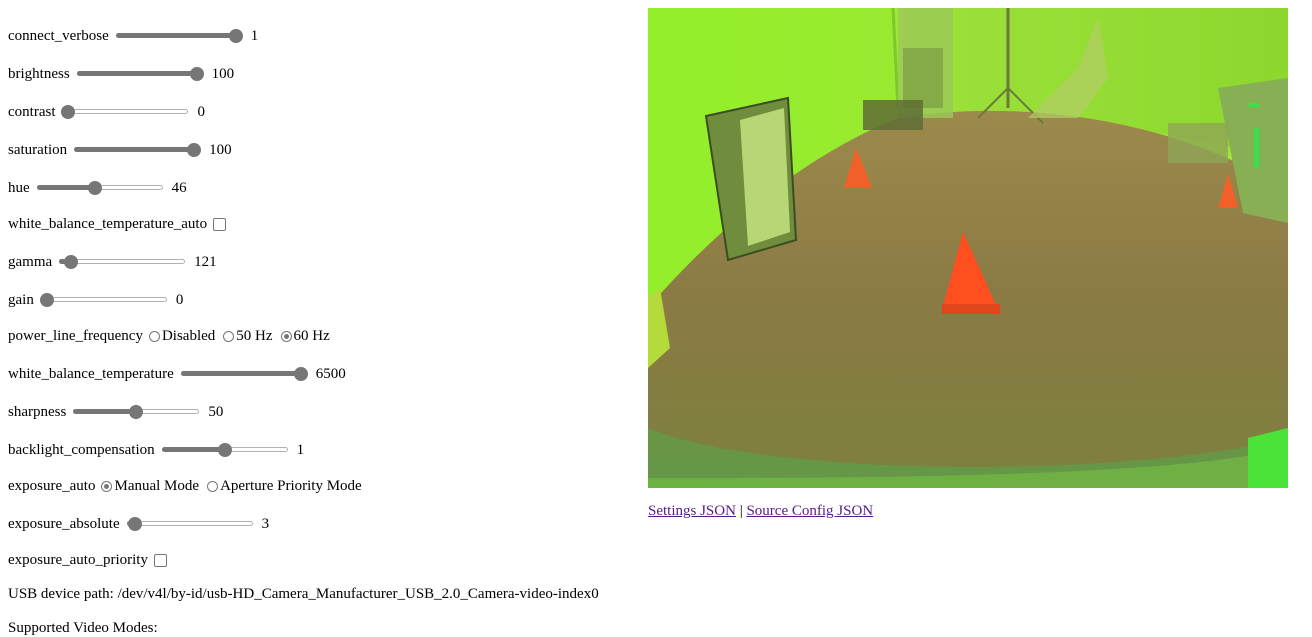  I want to click on brightness-slider, so click(140, 74).